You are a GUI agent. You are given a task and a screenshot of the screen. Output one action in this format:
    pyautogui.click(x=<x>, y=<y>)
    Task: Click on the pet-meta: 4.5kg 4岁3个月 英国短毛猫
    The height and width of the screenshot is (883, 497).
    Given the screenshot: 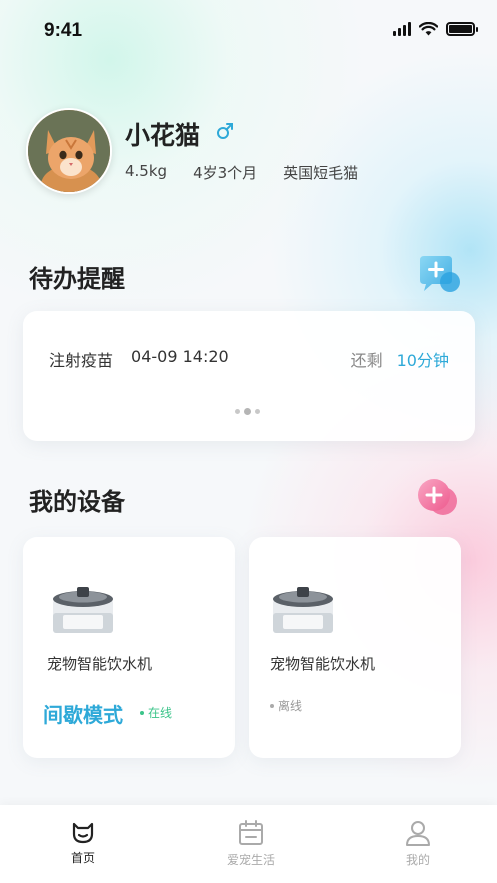 What is the action you would take?
    pyautogui.click(x=241, y=172)
    